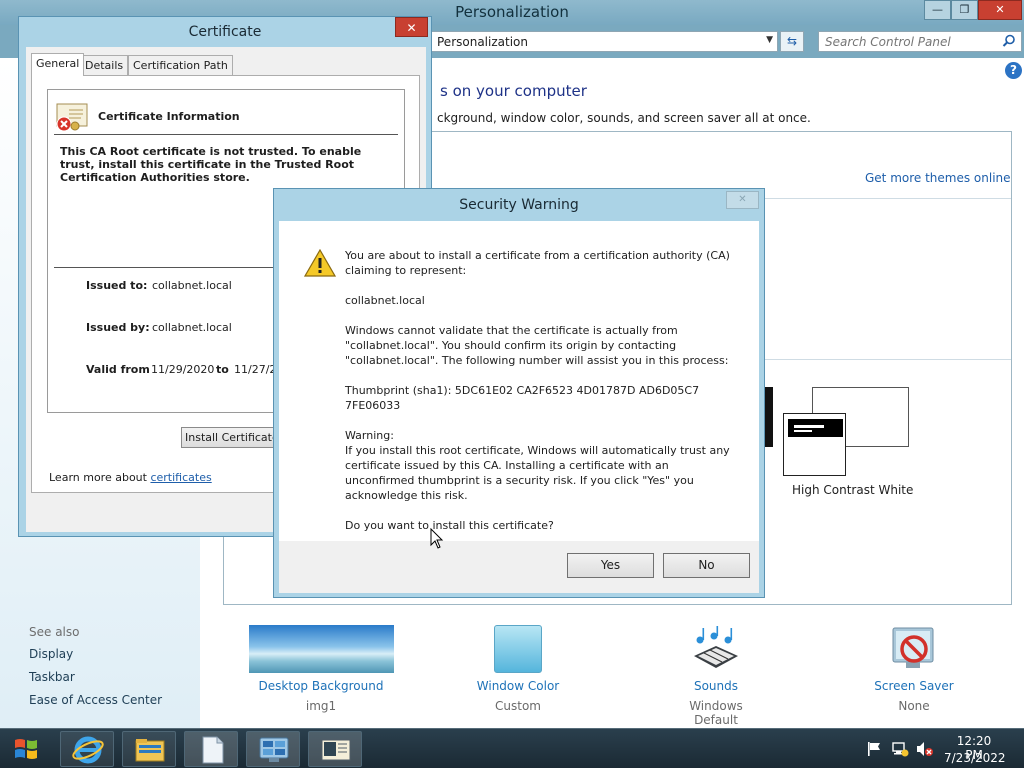  I want to click on valid-to-label: to, so click(222, 369).